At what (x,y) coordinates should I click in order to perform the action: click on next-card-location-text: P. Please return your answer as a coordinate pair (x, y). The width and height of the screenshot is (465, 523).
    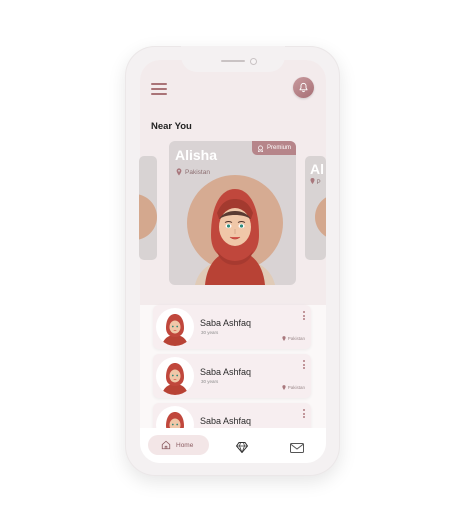
    Looking at the image, I should click on (318, 183).